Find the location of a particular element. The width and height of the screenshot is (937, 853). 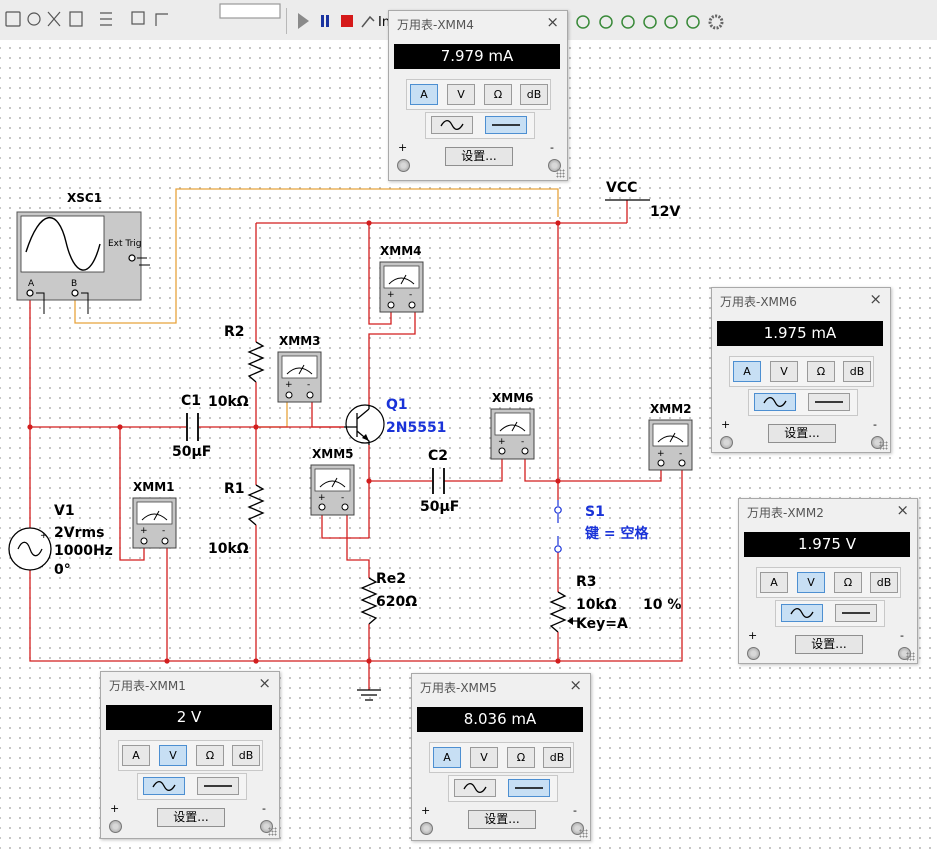

resistor-r1: R1 10kΩ is located at coordinates (236, 519).